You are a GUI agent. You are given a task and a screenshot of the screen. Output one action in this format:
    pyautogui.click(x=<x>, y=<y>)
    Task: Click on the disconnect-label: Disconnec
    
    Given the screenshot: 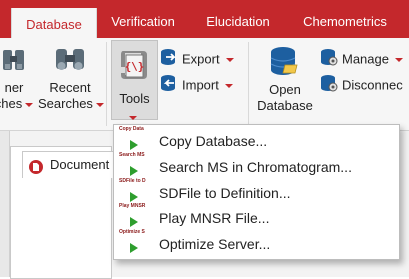 What is the action you would take?
    pyautogui.click(x=372, y=85)
    